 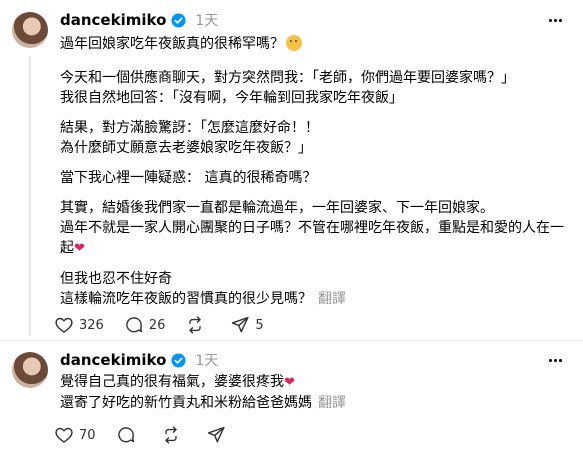 I want to click on post-body: 覺得自己真的很有福氣，婆婆很疼我❤ 還寄了好吃的新竹貢丸和米粉給爸爸媽媽 翻譯, so click(x=316, y=392).